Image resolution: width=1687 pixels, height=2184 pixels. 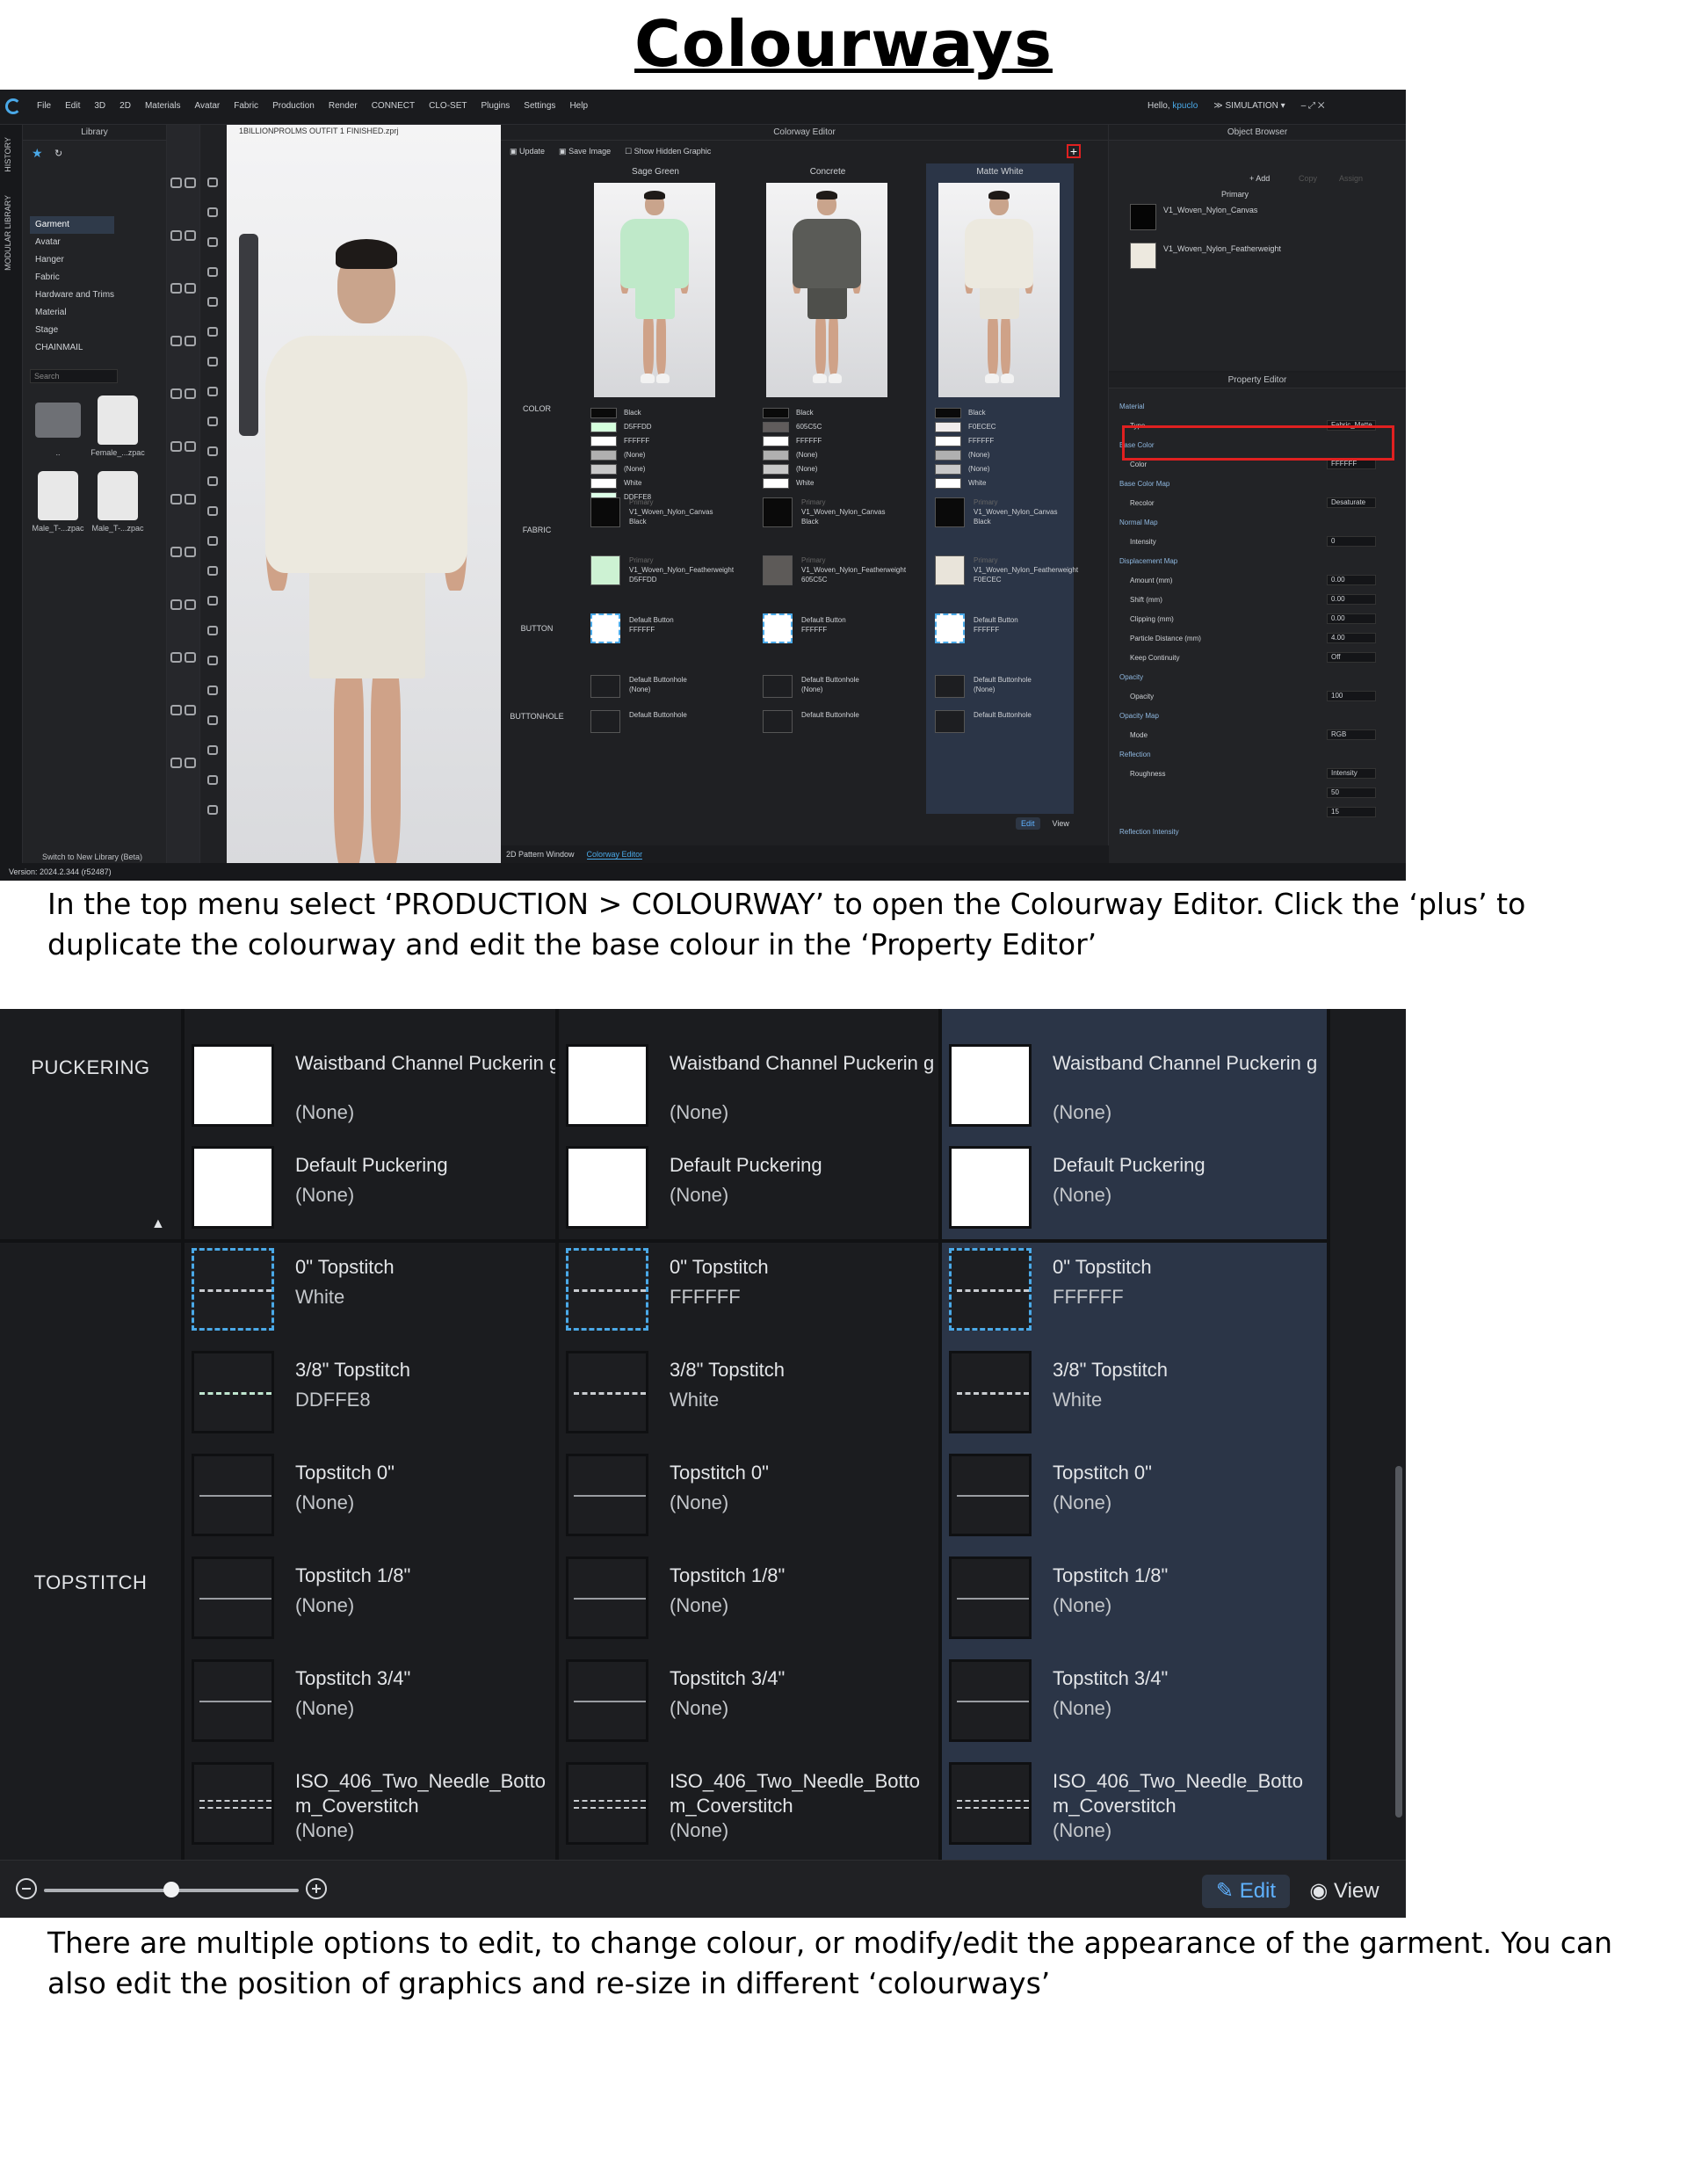 What do you see at coordinates (778, 628) in the screenshot?
I see `button-swatch` at bounding box center [778, 628].